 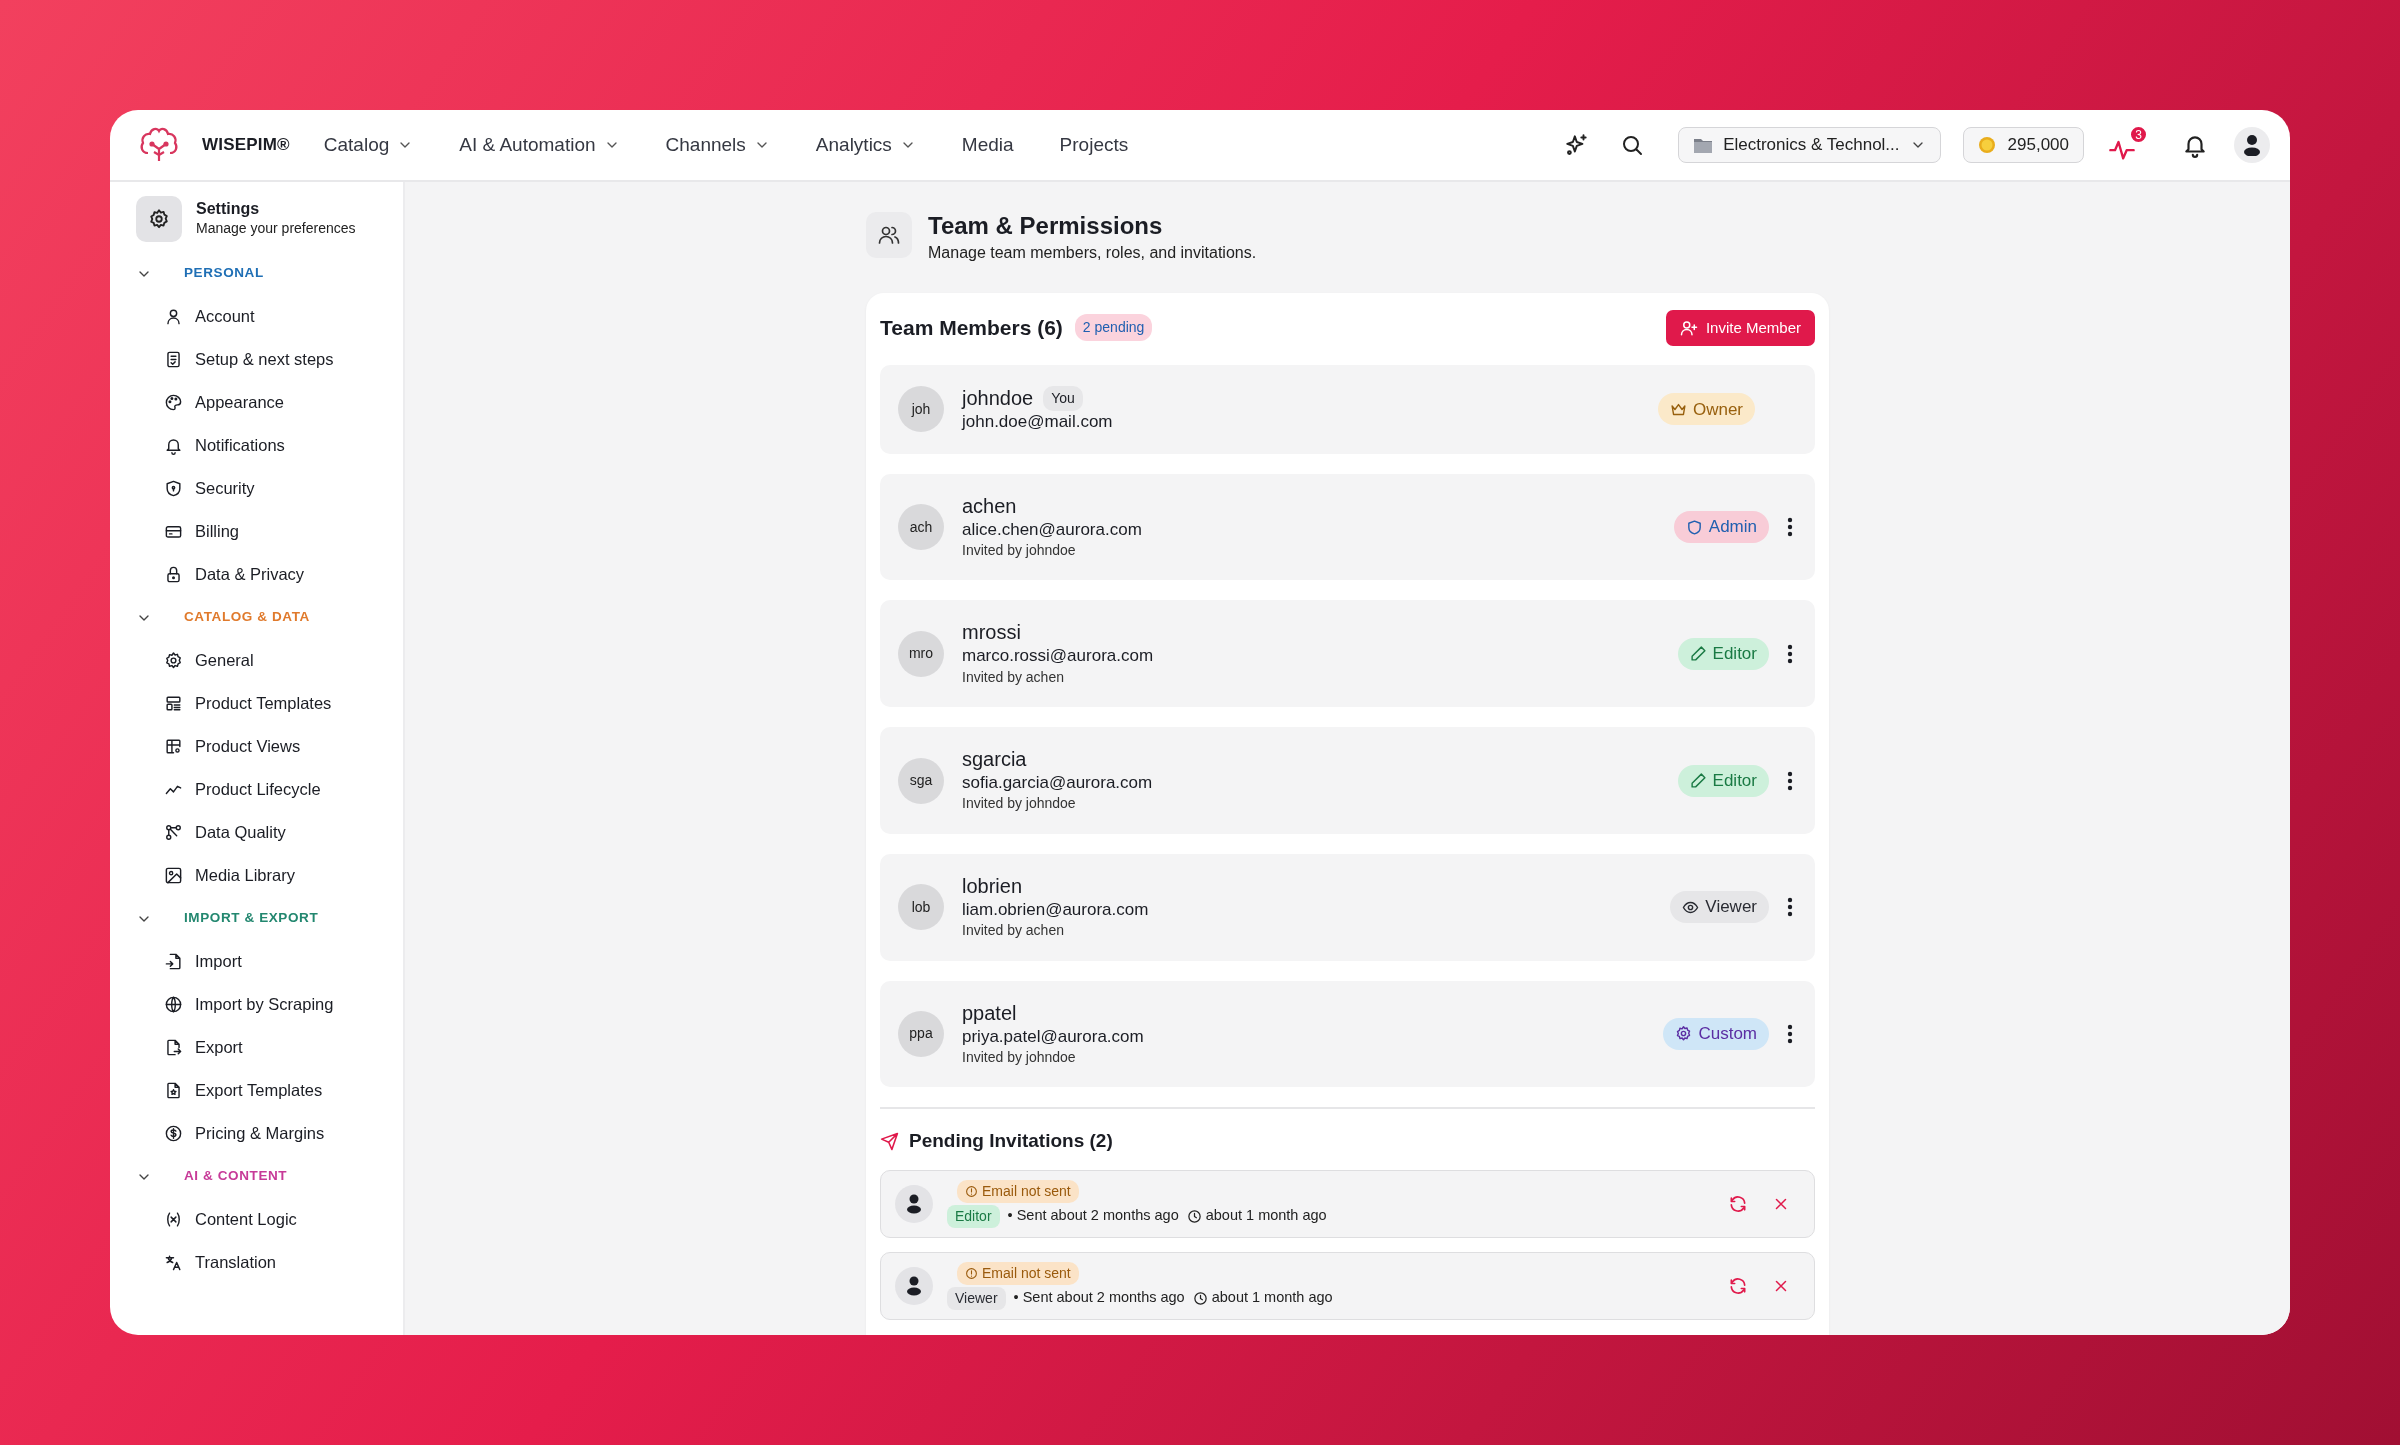 What do you see at coordinates (717, 145) in the screenshot?
I see `nav-menu-item: Channels` at bounding box center [717, 145].